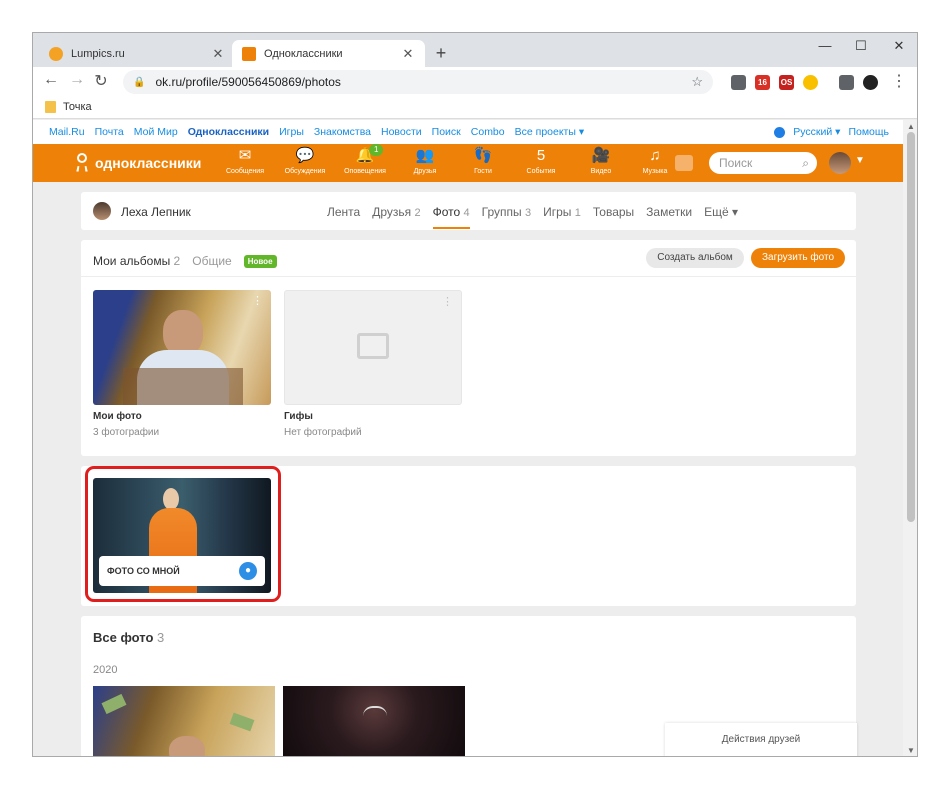 The width and height of the screenshot is (950, 789). Describe the element at coordinates (396, 217) in the screenshot. I see `tab-friends: Друзья 2` at that location.